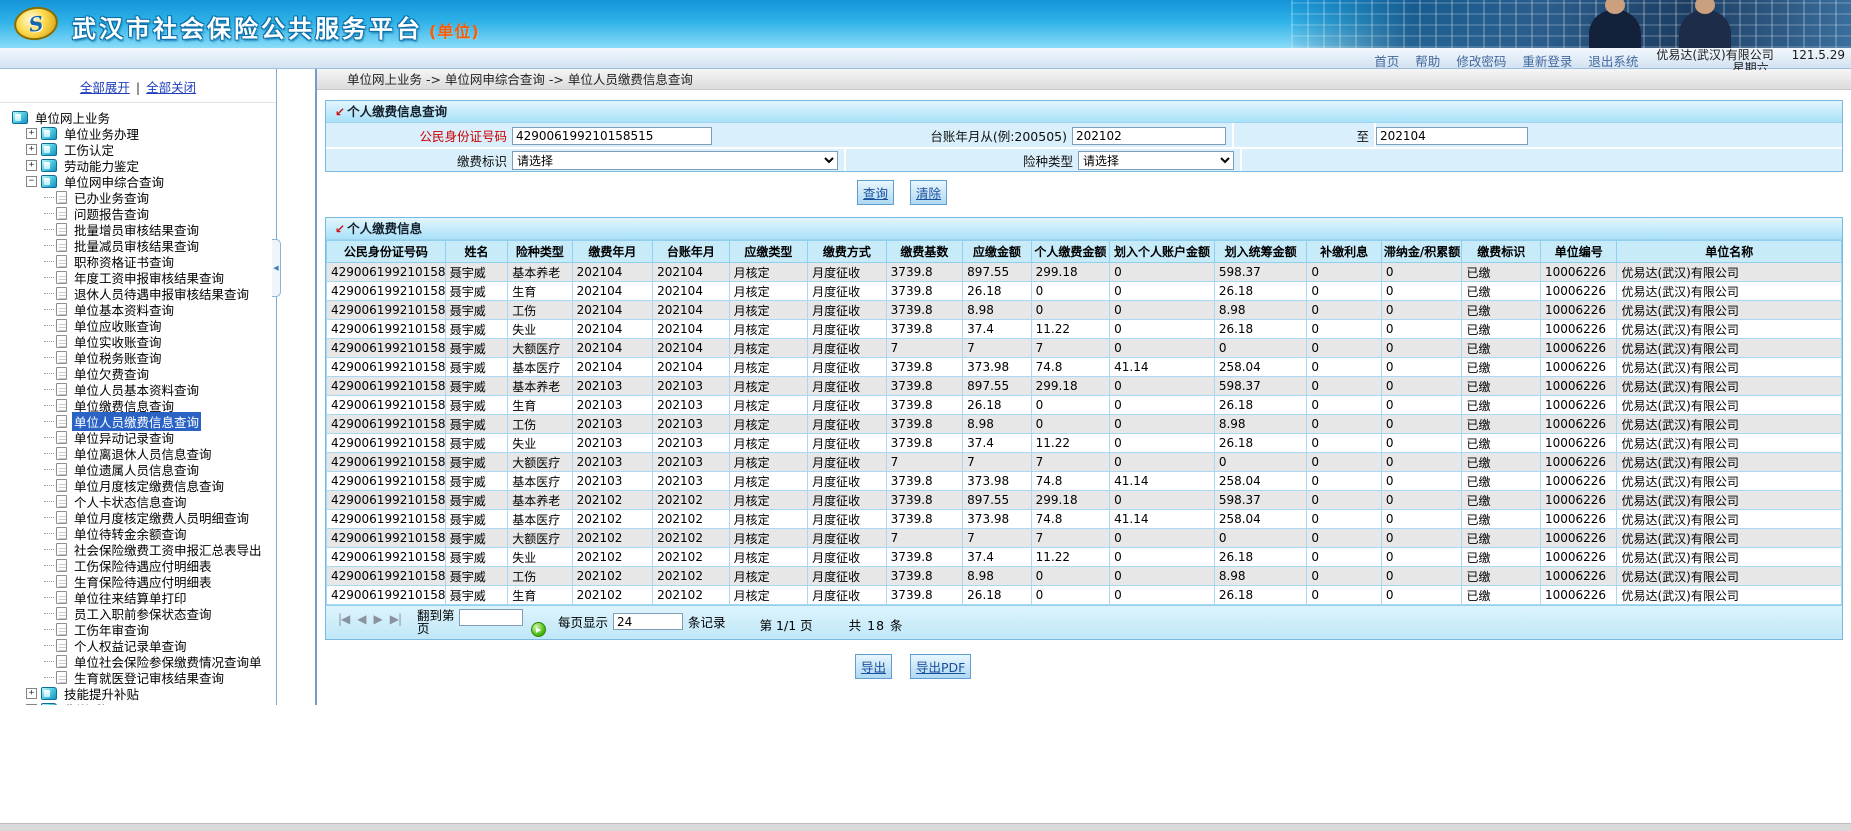 The height and width of the screenshot is (831, 1851). What do you see at coordinates (1156, 161) in the screenshot?
I see `insurance-type-select: 请选择` at bounding box center [1156, 161].